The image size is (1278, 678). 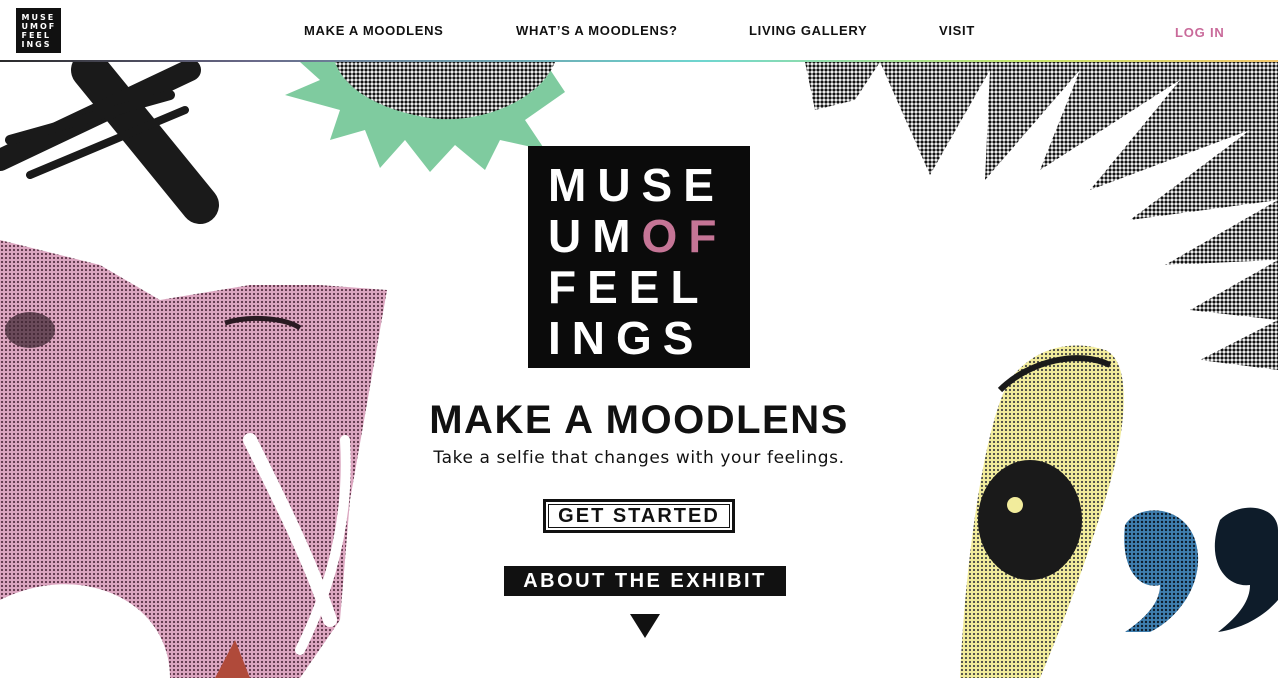 I want to click on nav-living-gallery: LIVING GALLERY, so click(x=808, y=30).